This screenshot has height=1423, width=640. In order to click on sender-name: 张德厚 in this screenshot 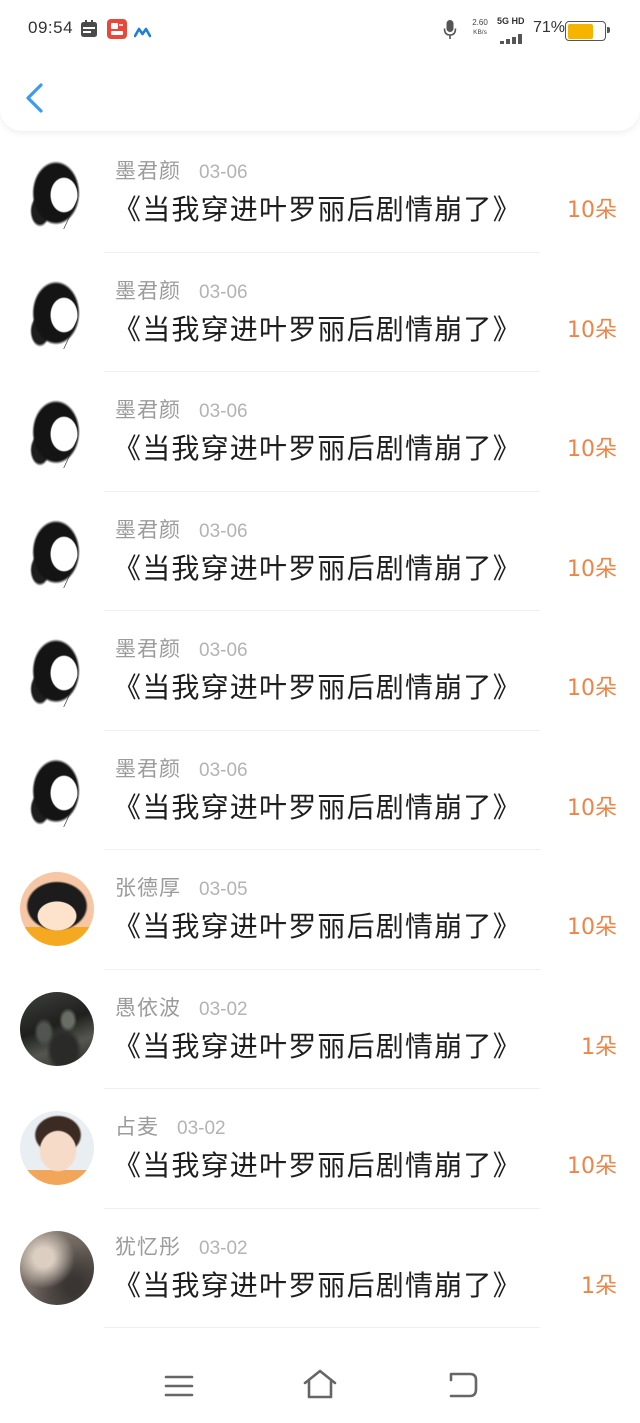, I will do `click(148, 888)`.